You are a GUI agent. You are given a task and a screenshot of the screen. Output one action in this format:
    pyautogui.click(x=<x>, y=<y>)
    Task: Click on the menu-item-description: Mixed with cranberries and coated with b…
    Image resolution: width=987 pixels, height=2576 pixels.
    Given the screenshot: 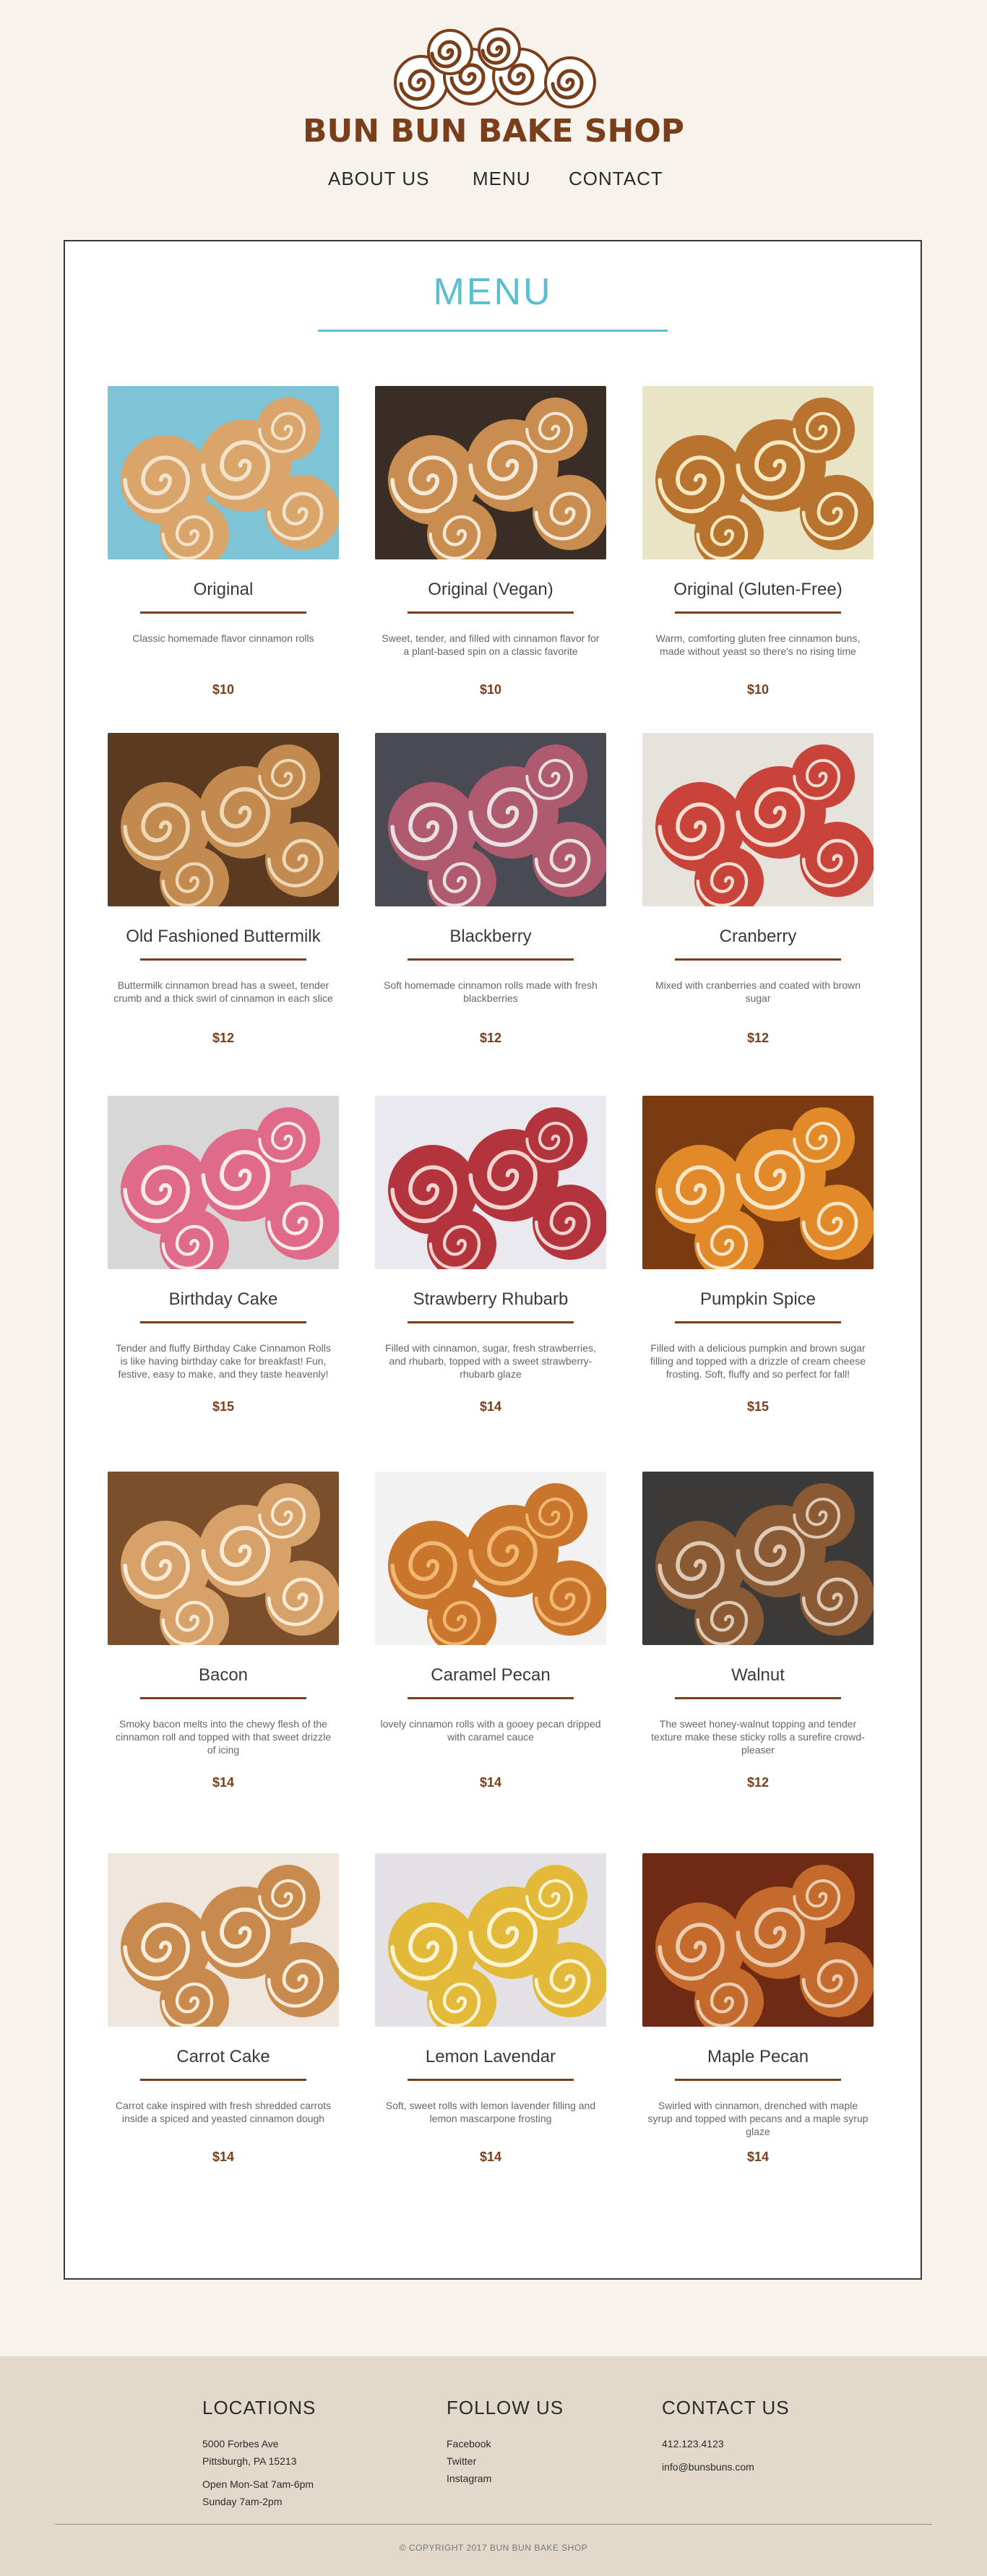 What is the action you would take?
    pyautogui.click(x=758, y=992)
    